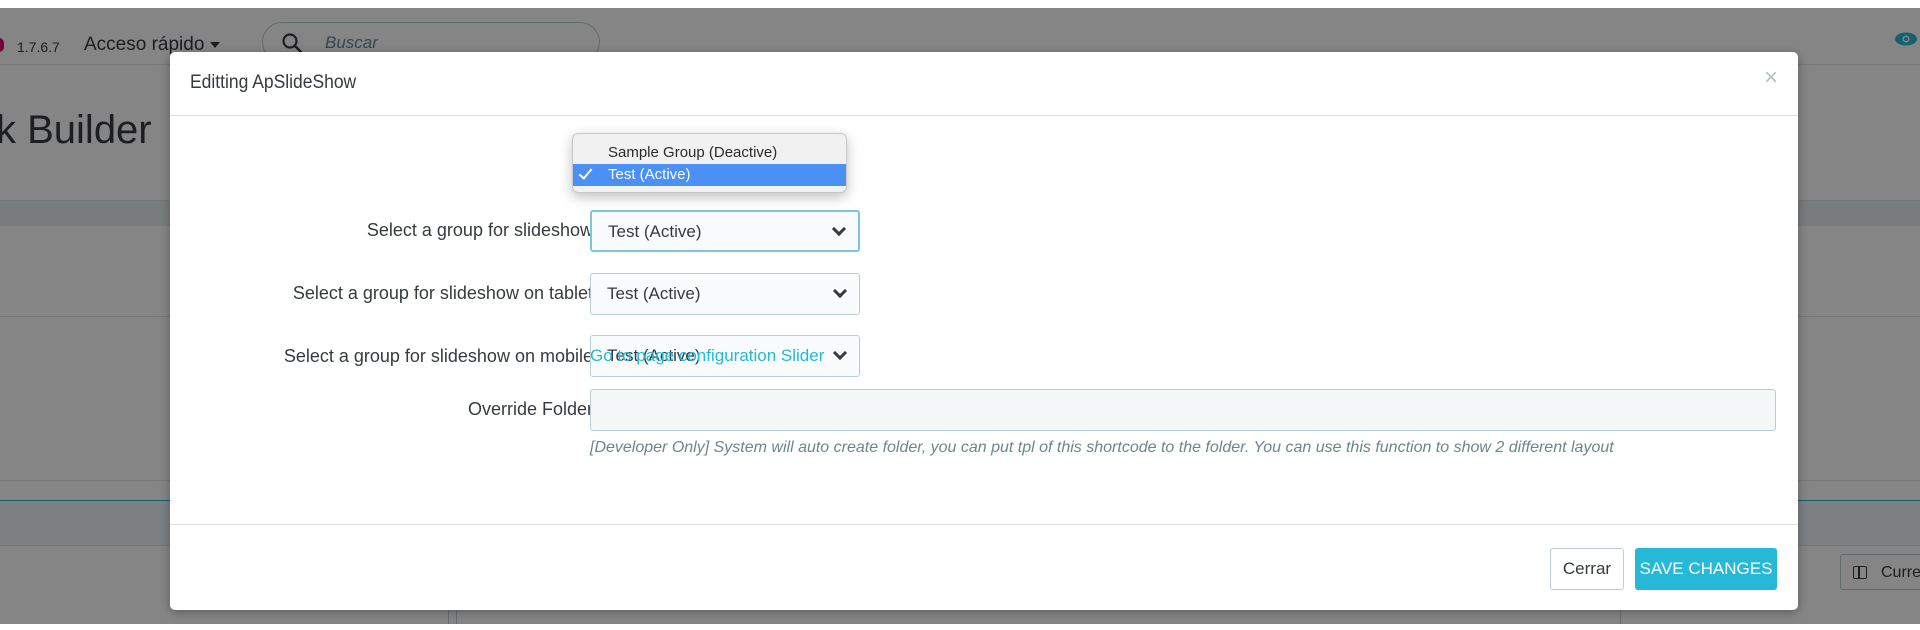 This screenshot has height=630, width=1920. I want to click on slider-config-link: Go to page configuration Slider, so click(707, 356).